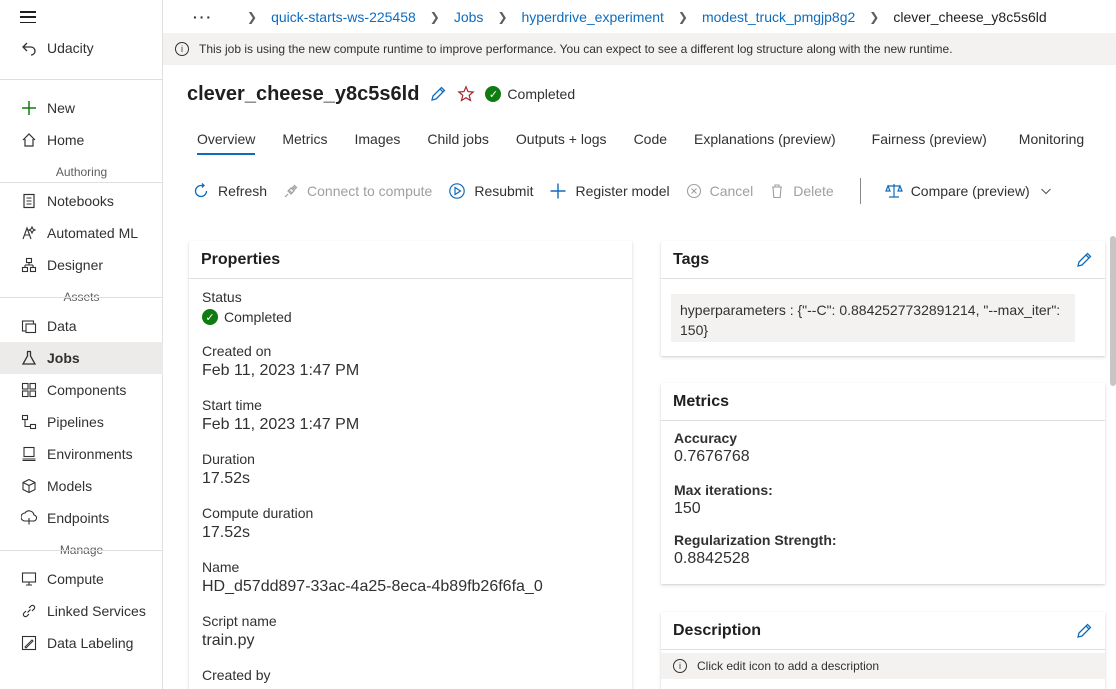  Describe the element at coordinates (81, 265) in the screenshot. I see `sidebar-item-designer: Designer` at that location.